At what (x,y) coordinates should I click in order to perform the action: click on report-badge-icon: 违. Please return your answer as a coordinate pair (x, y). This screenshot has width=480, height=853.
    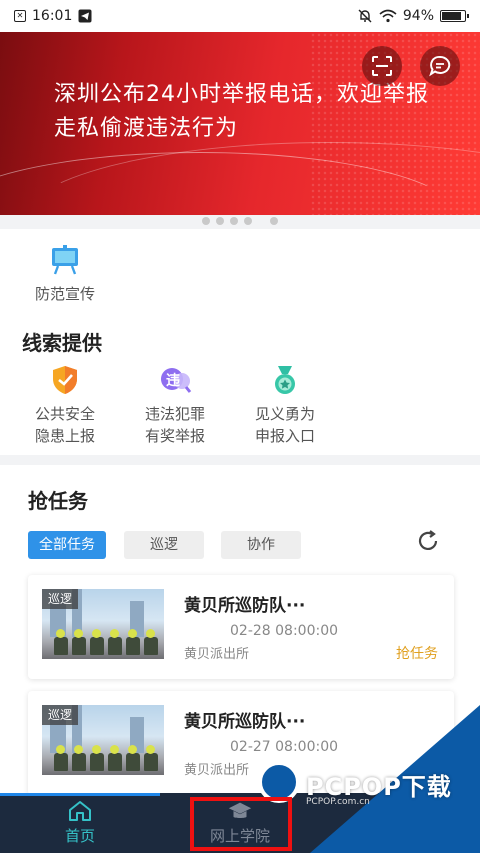
    Looking at the image, I should click on (175, 380).